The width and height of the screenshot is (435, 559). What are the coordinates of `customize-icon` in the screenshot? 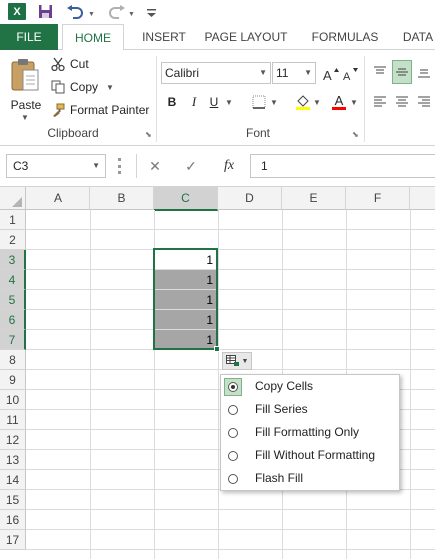 It's located at (151, 12).